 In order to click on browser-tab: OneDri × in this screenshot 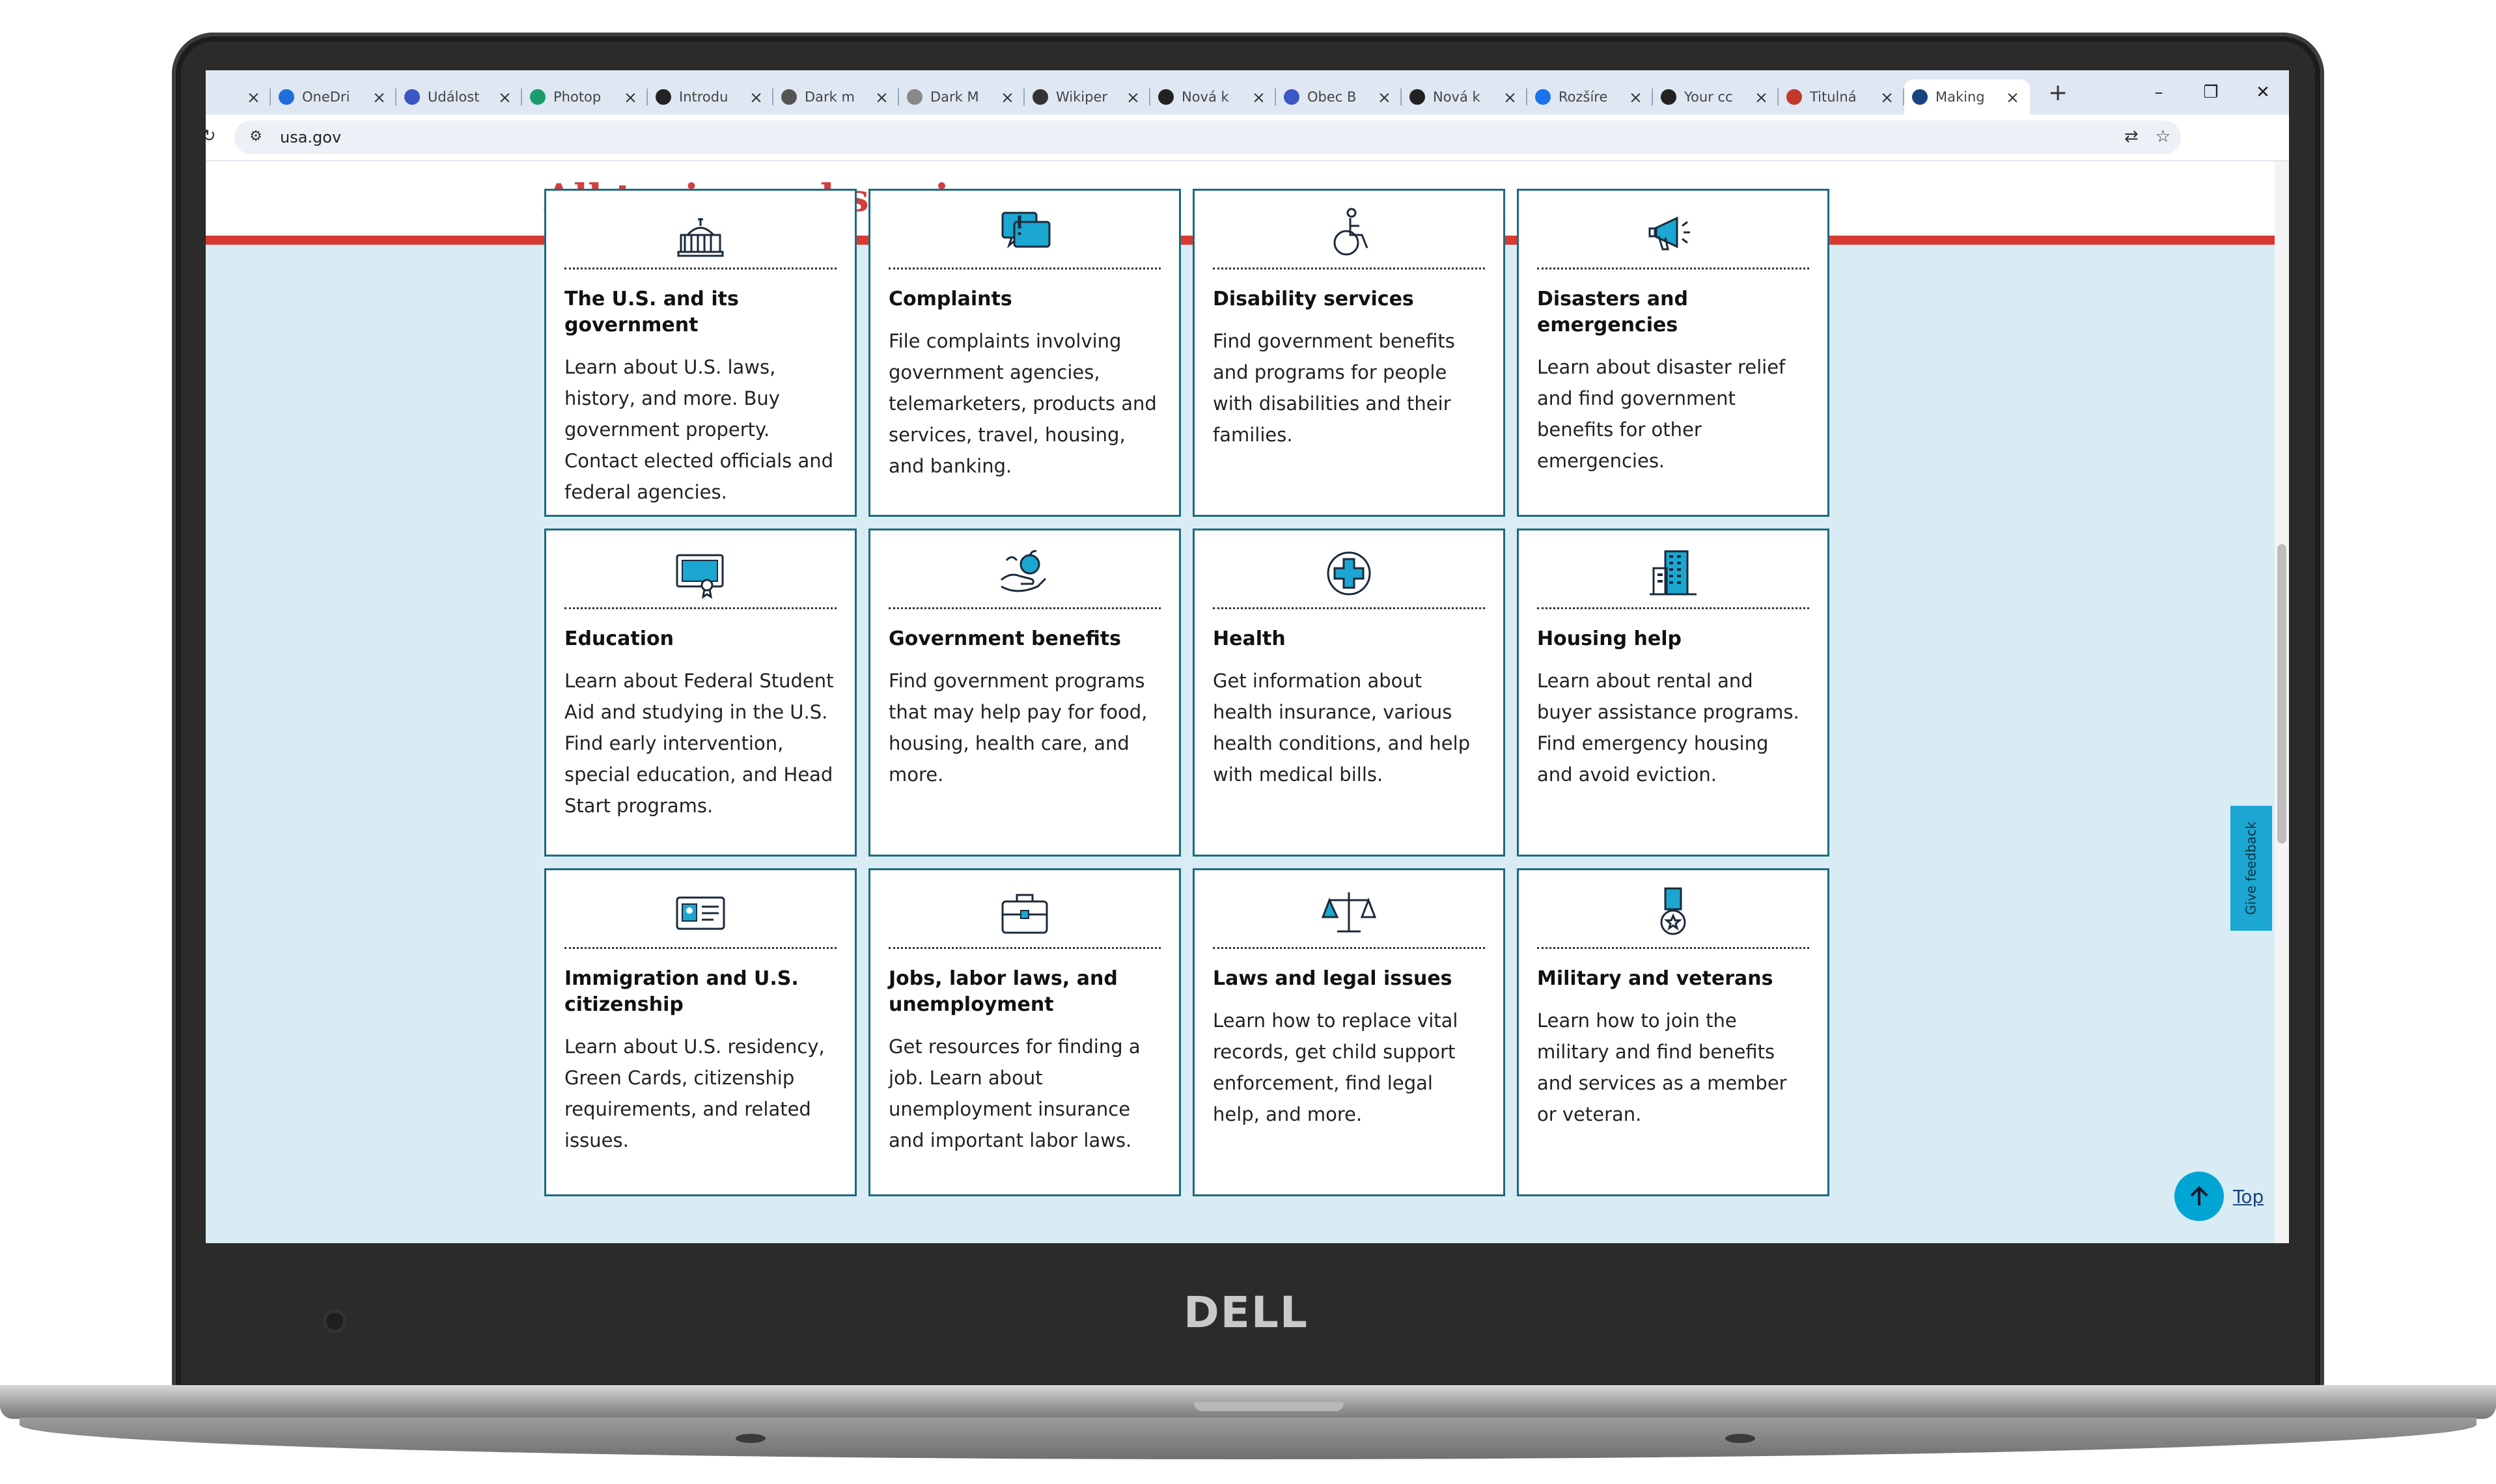, I will do `click(333, 97)`.